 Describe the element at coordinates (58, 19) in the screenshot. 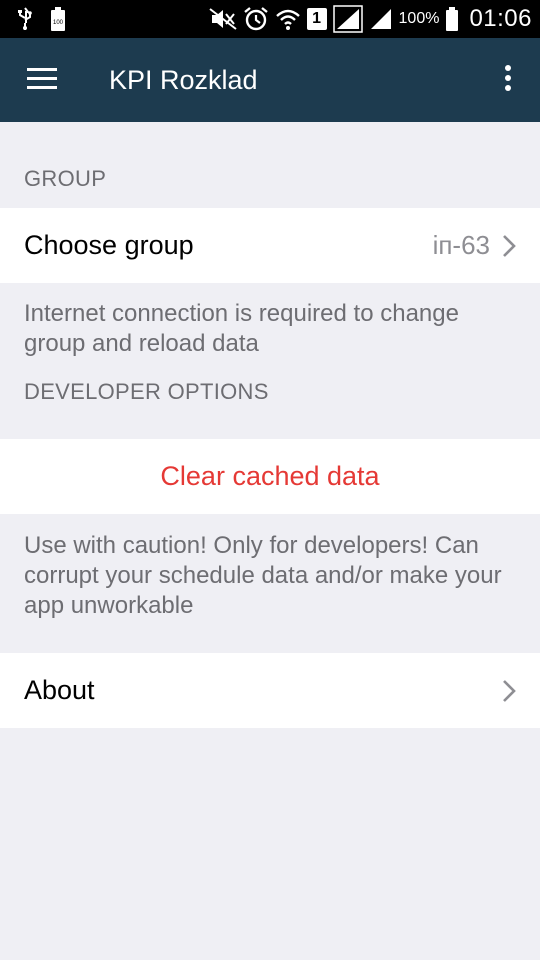

I see `battery-full-small-icon: 100` at that location.